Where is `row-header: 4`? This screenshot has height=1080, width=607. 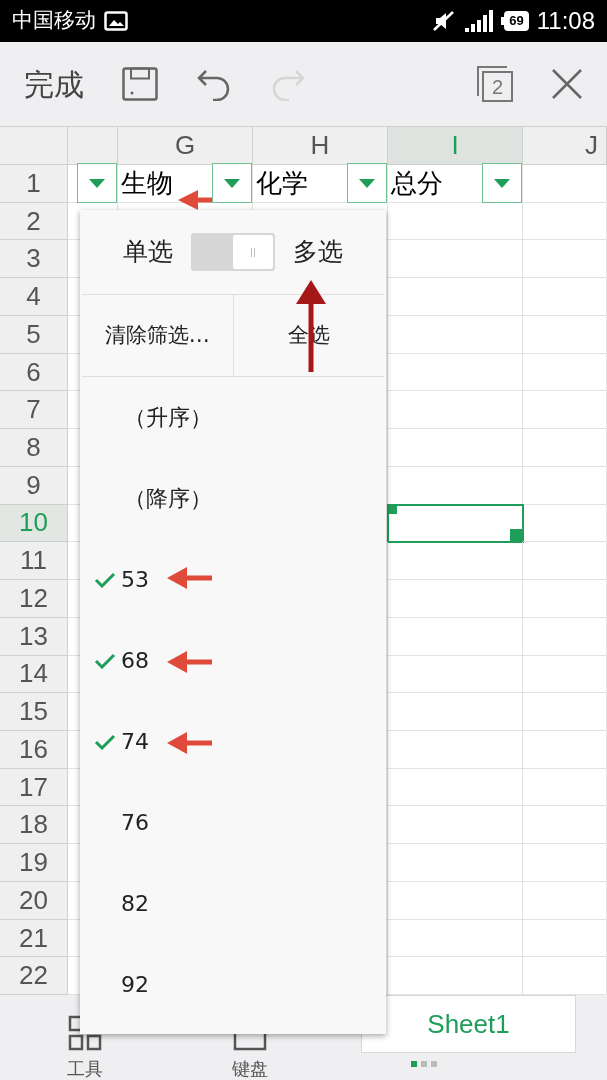
row-header: 4 is located at coordinates (34, 297).